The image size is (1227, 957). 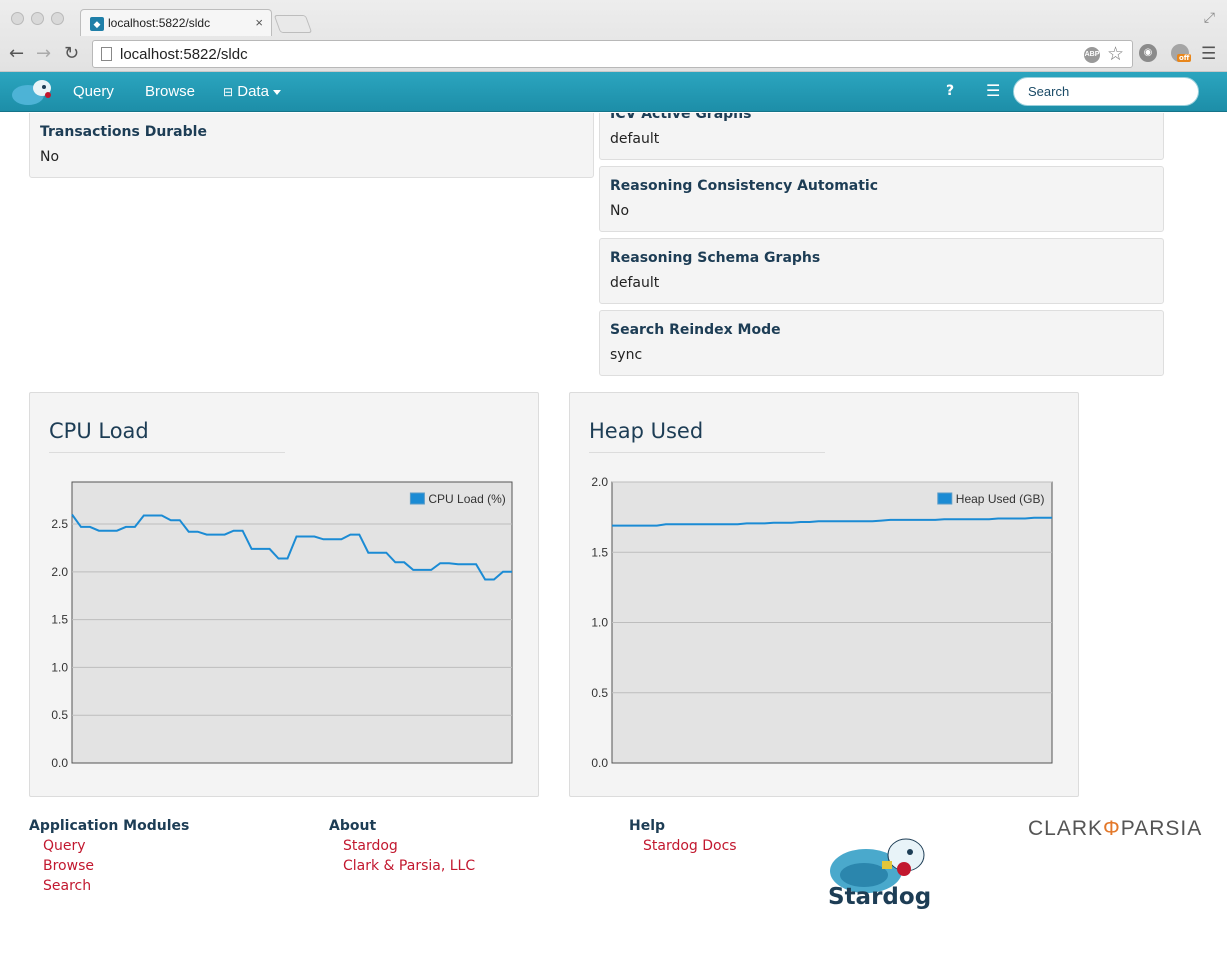 What do you see at coordinates (116, 868) in the screenshot?
I see `footer-link-browse: Browse` at bounding box center [116, 868].